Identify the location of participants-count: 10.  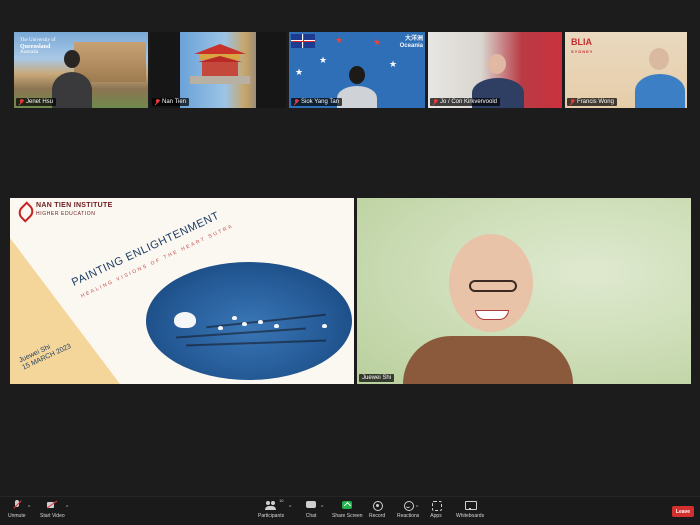
(281, 500).